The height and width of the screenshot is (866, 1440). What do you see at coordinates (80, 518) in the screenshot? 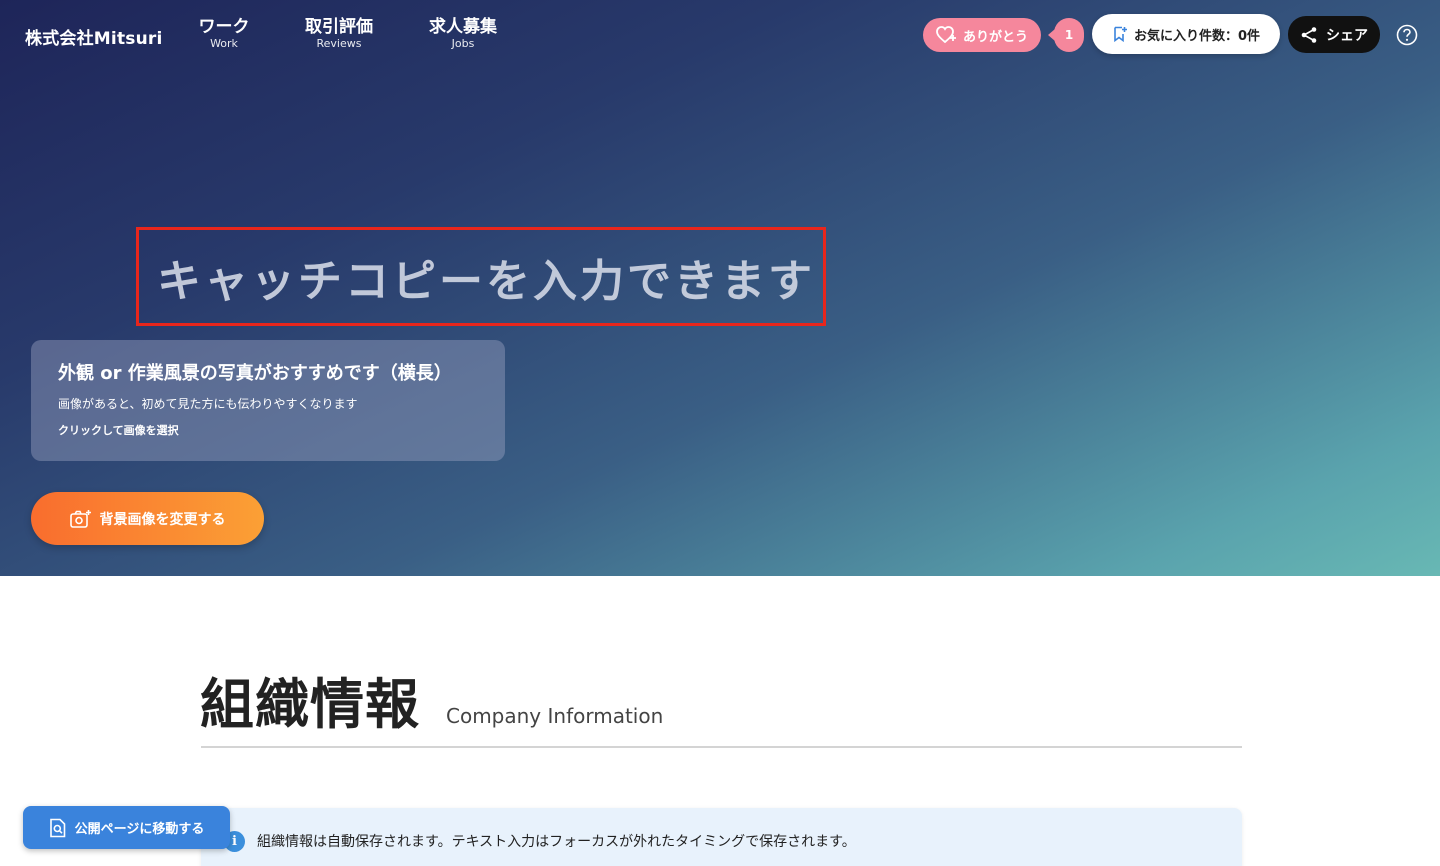
I see `camera-plus-icon` at bounding box center [80, 518].